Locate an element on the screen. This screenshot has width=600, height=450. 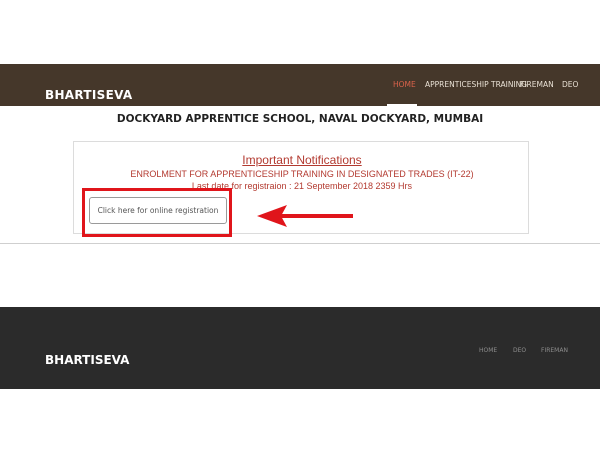
nav-links: HOME APPRENTICESHIP TRAINING FIREMAN DEO is located at coordinates (300, 85).